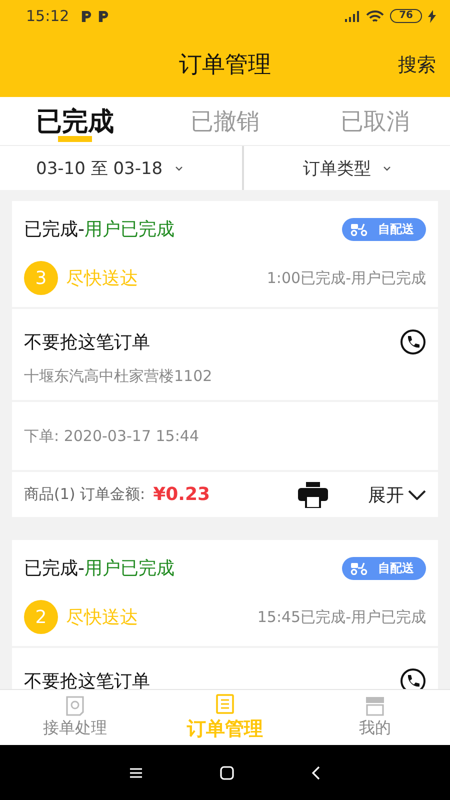 The width and height of the screenshot is (450, 800). I want to click on home-icon, so click(227, 773).